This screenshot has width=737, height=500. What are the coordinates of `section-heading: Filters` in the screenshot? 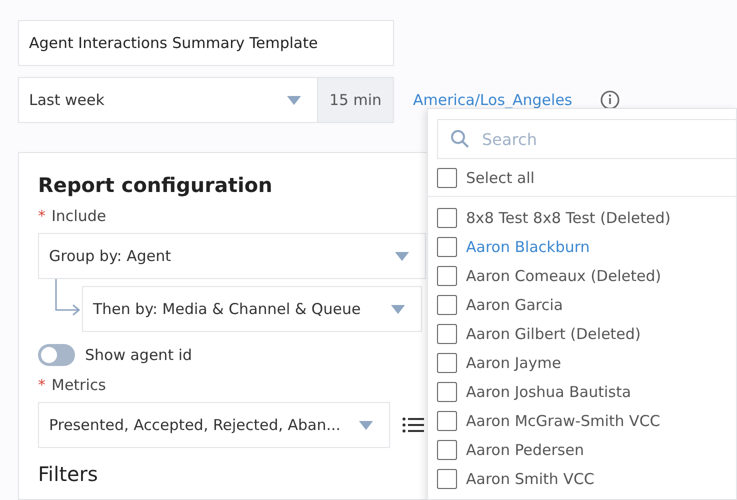 It's located at (68, 474).